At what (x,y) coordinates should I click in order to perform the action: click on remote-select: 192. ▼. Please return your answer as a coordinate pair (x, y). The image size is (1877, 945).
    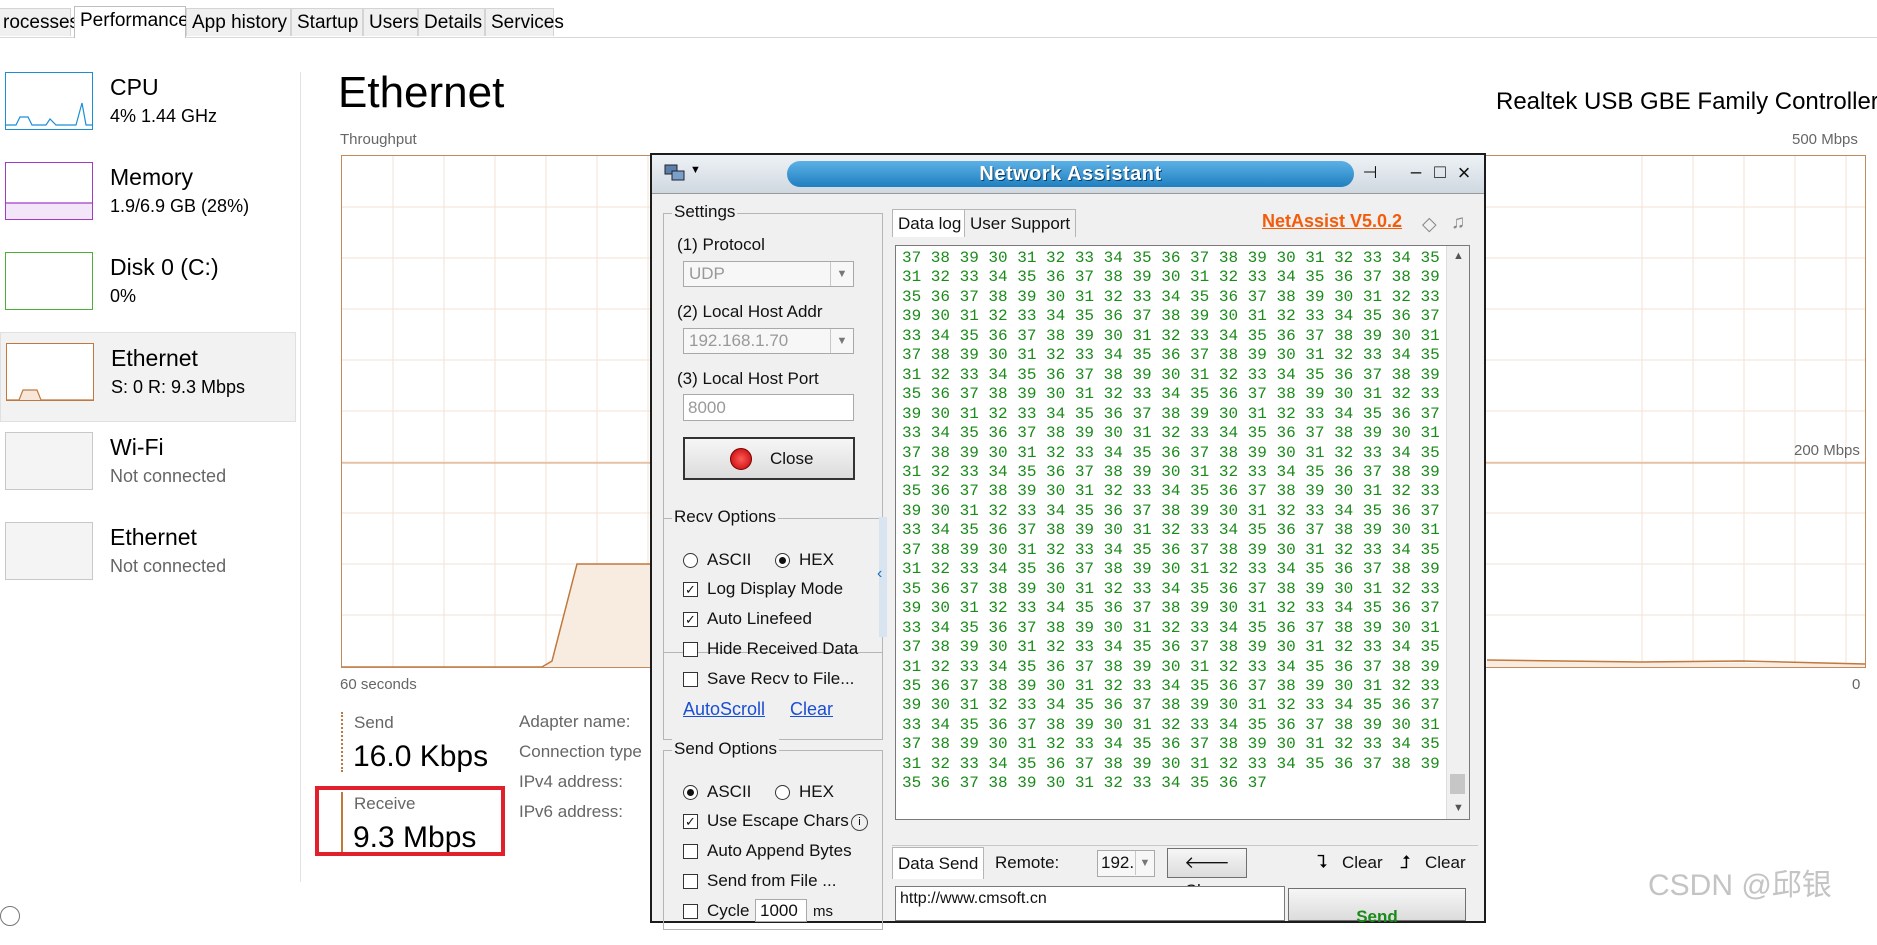
    Looking at the image, I should click on (1126, 863).